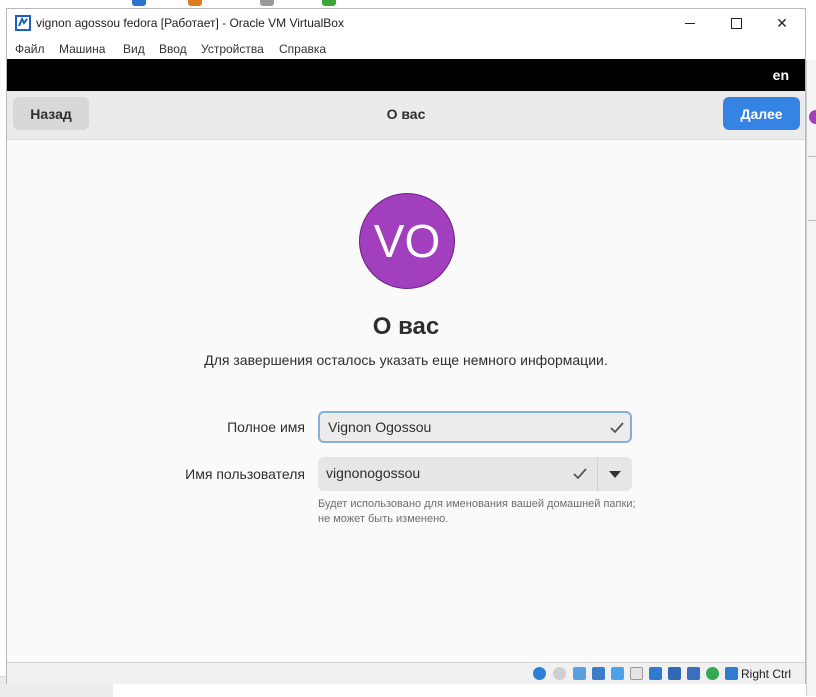 The width and height of the screenshot is (816, 697). What do you see at coordinates (598, 673) in the screenshot?
I see `network-icon` at bounding box center [598, 673].